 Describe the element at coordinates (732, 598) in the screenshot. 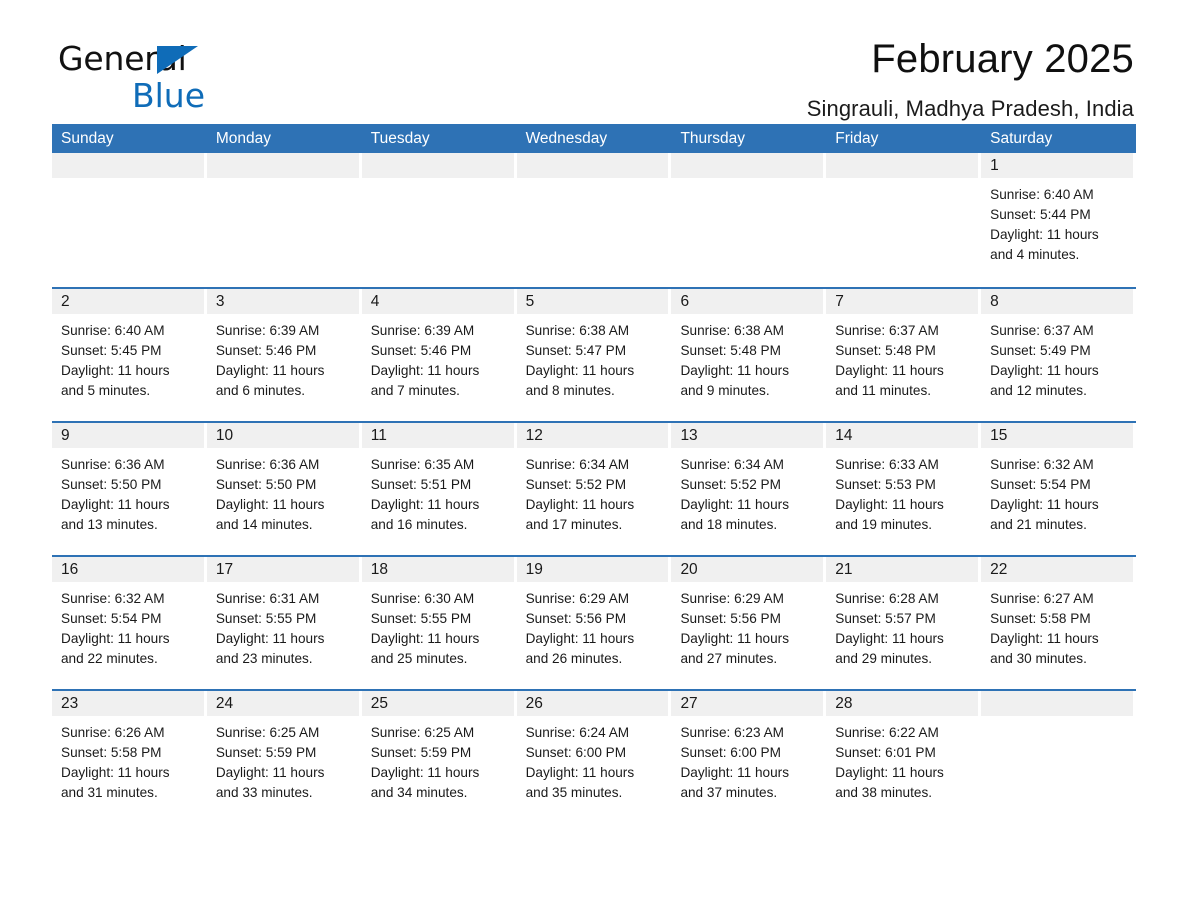

I see `sunrise-text: Sunrise: 6:29 AM` at that location.